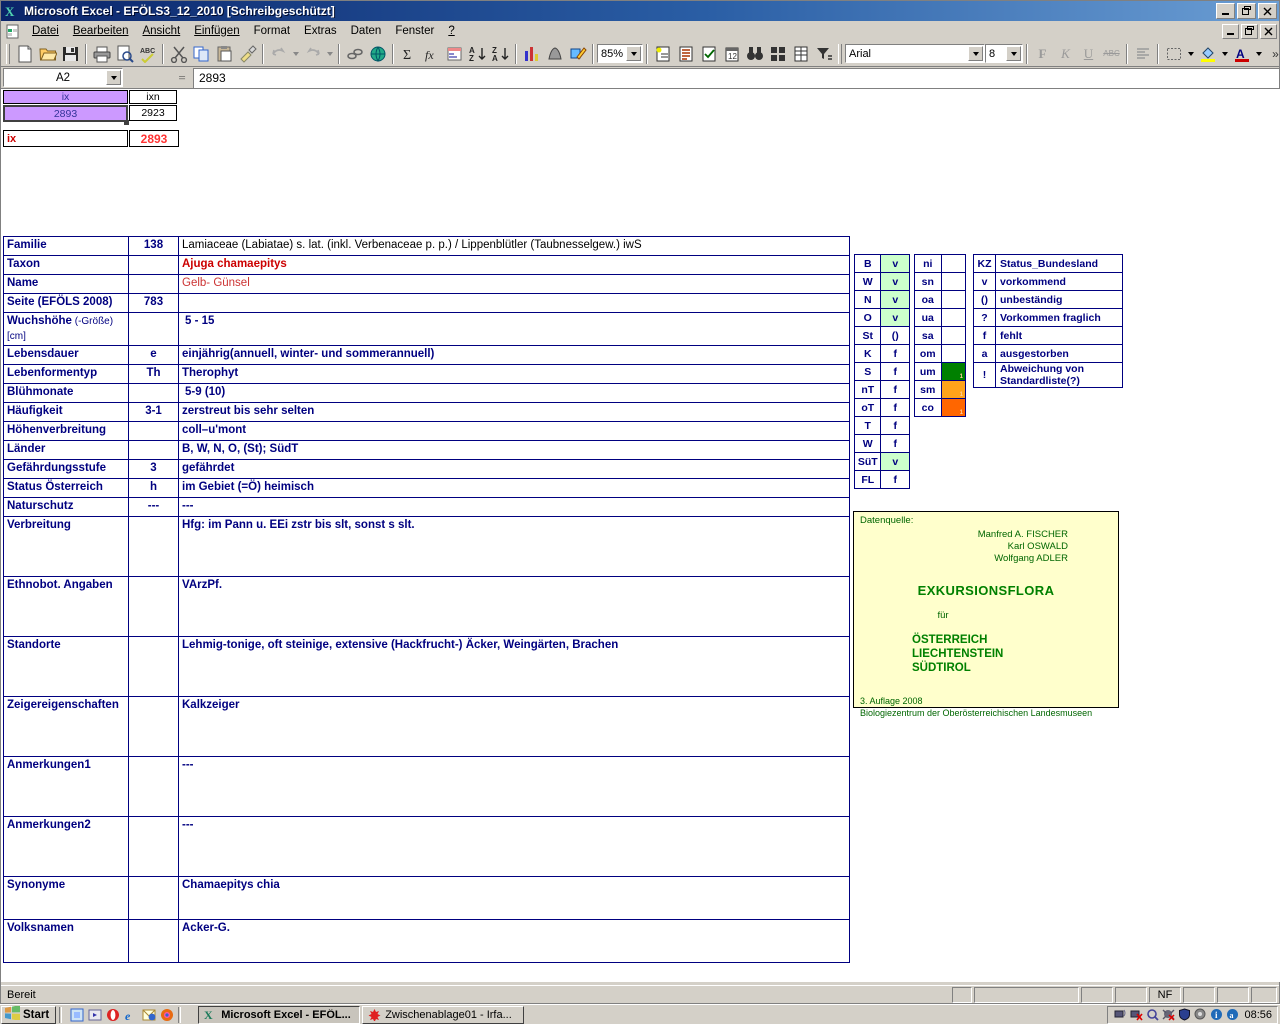  I want to click on sort-icon, so click(454, 54).